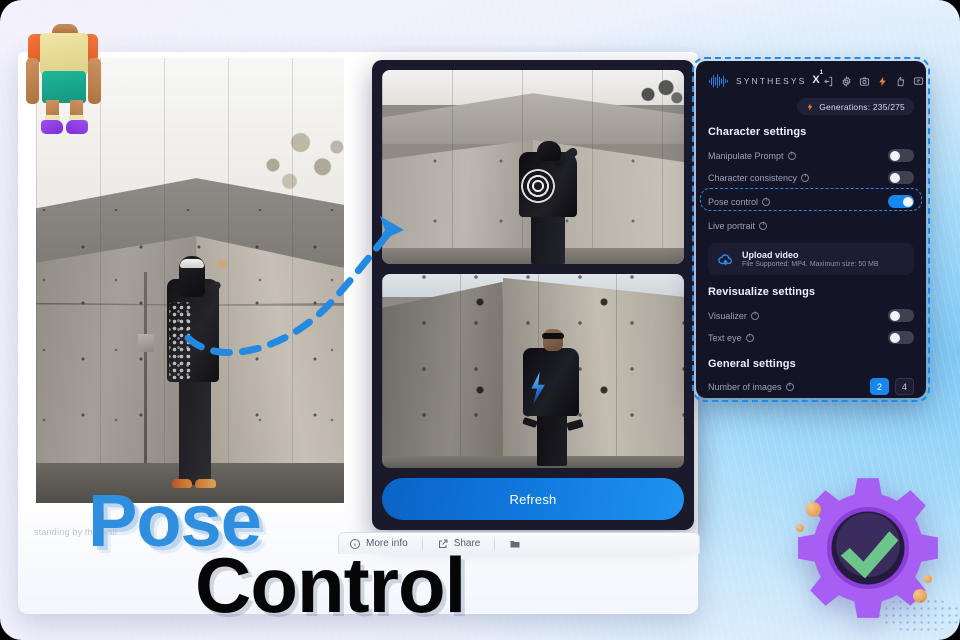  What do you see at coordinates (900, 81) in the screenshot?
I see `thumbs-up-icon` at bounding box center [900, 81].